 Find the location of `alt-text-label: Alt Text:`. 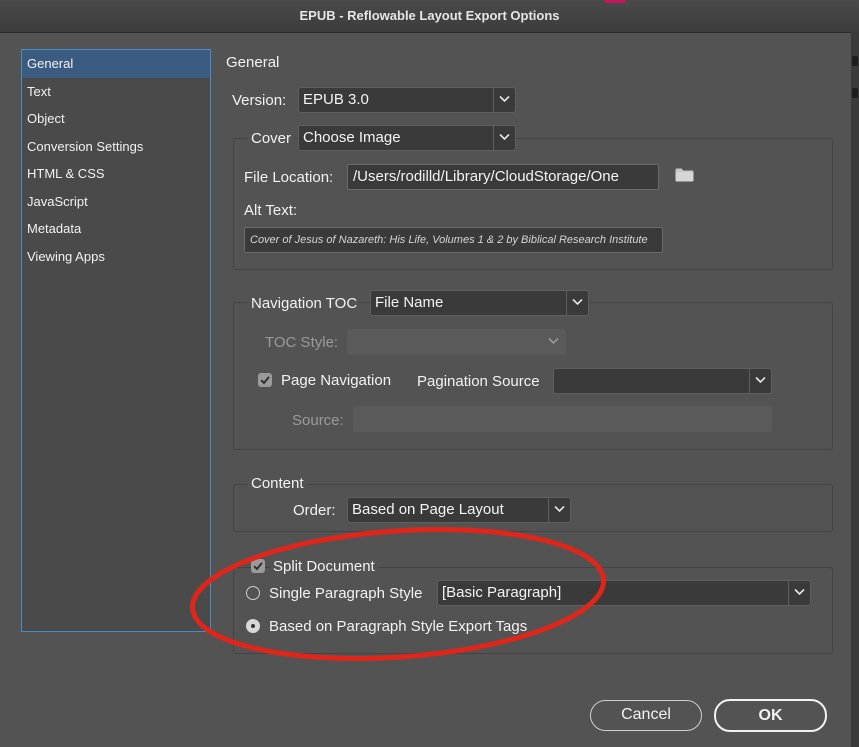

alt-text-label: Alt Text: is located at coordinates (271, 210).